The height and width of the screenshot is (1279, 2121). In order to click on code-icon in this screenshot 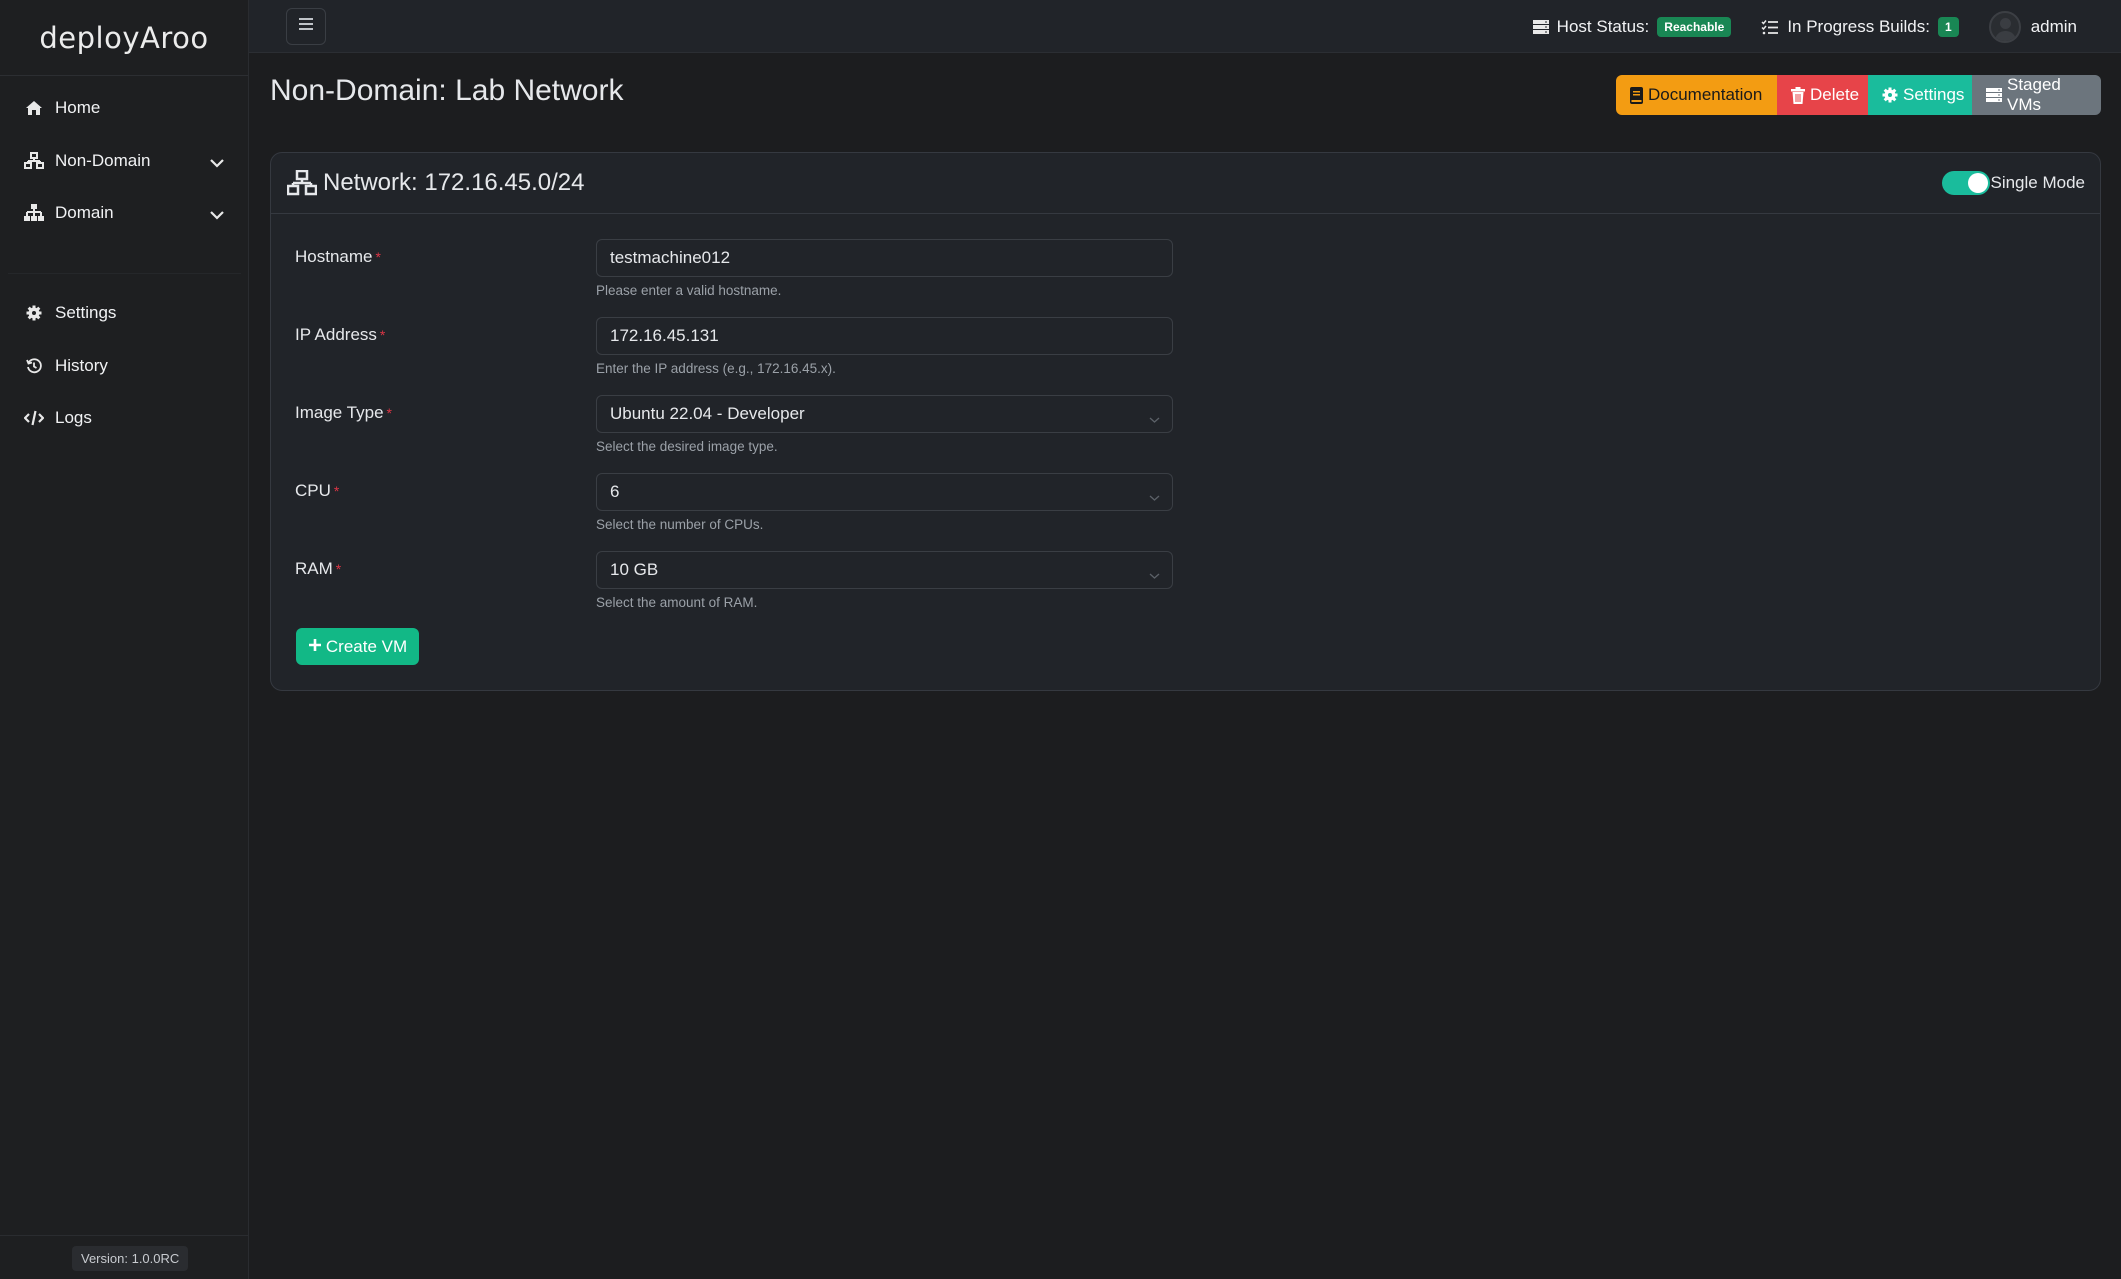, I will do `click(34, 418)`.